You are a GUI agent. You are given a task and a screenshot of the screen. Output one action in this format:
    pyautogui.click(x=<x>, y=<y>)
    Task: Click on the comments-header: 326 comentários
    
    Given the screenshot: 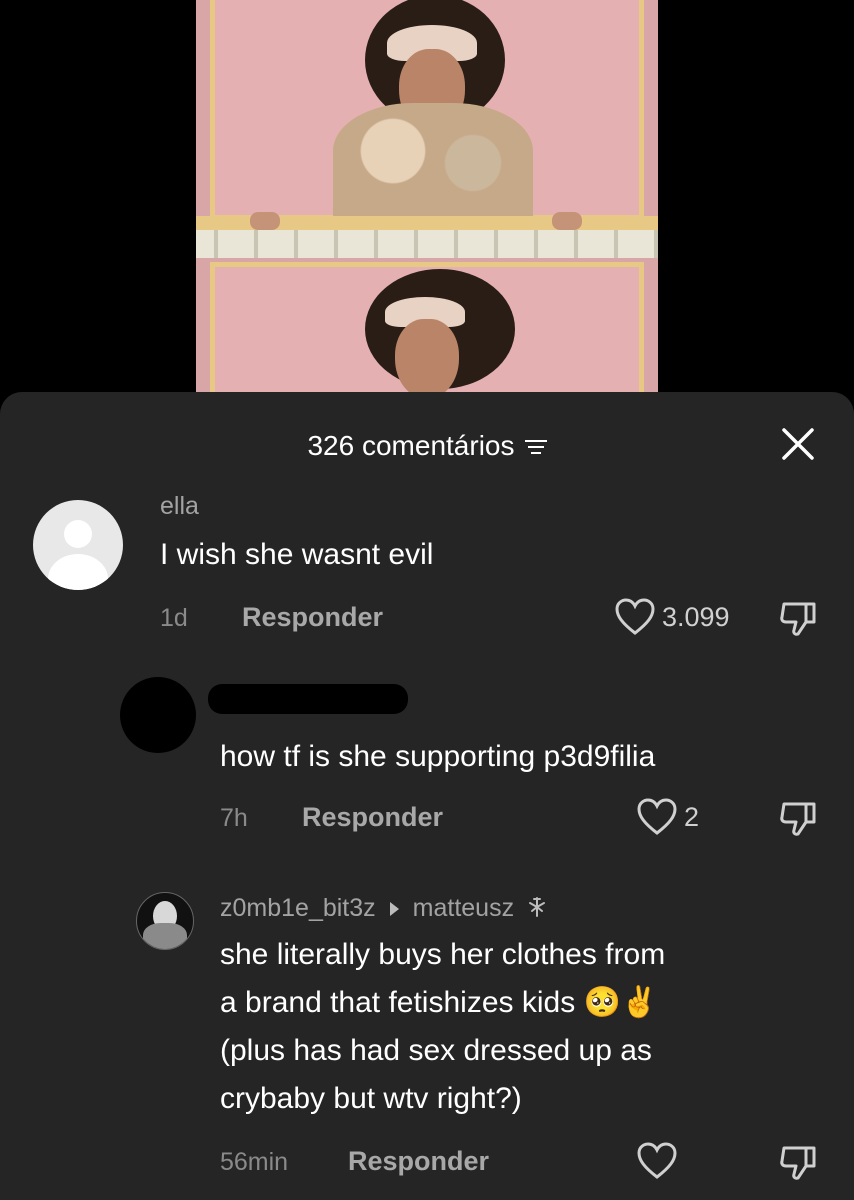 What is the action you would take?
    pyautogui.click(x=427, y=446)
    